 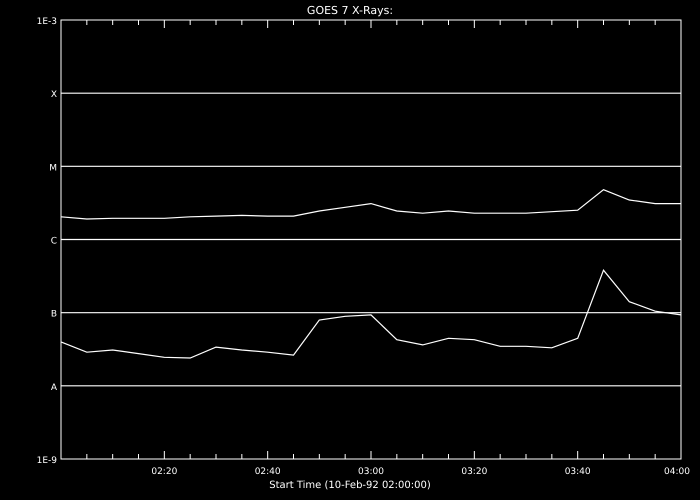 What do you see at coordinates (677, 472) in the screenshot?
I see `x-axis-label: 04:00` at bounding box center [677, 472].